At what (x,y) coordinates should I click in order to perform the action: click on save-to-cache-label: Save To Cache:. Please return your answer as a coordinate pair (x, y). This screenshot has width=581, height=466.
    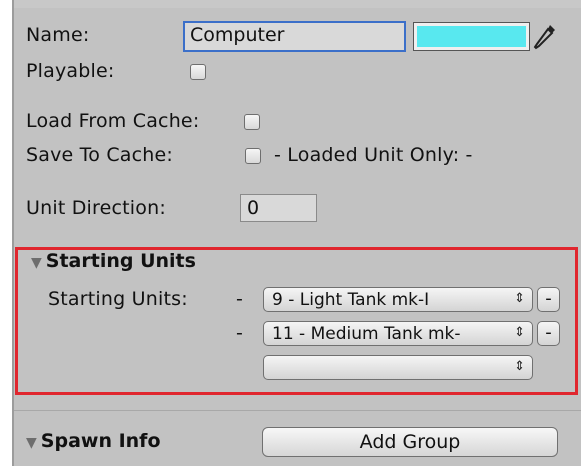
    Looking at the image, I should click on (100, 155).